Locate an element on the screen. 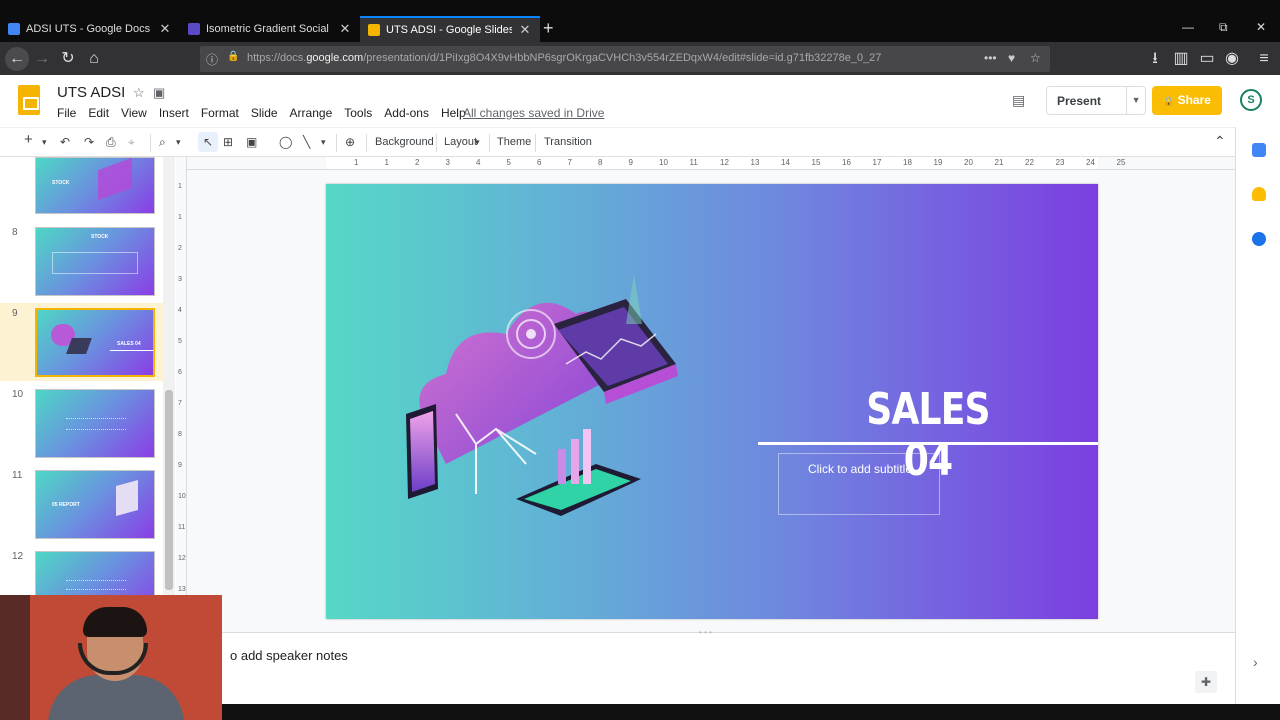 This screenshot has width=1280, height=720. slides-logo-icon is located at coordinates (29, 100).